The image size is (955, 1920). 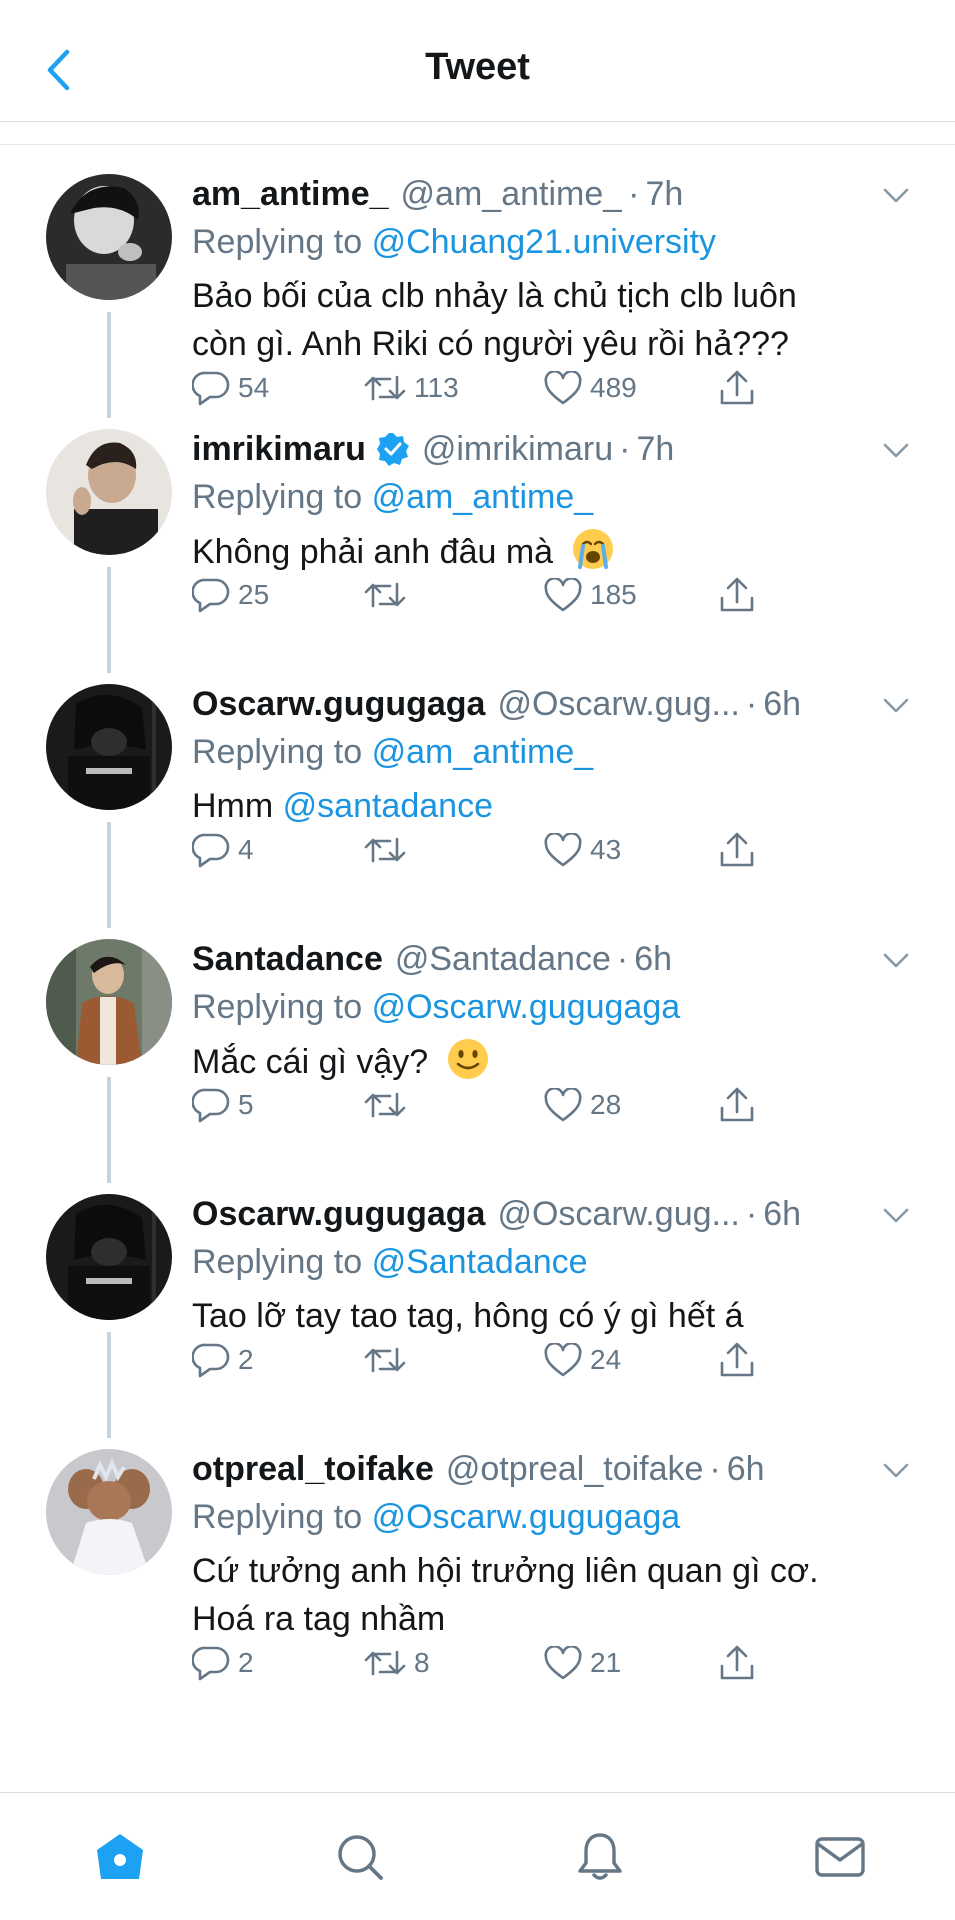 I want to click on messages-envelope-icon, so click(x=840, y=1857).